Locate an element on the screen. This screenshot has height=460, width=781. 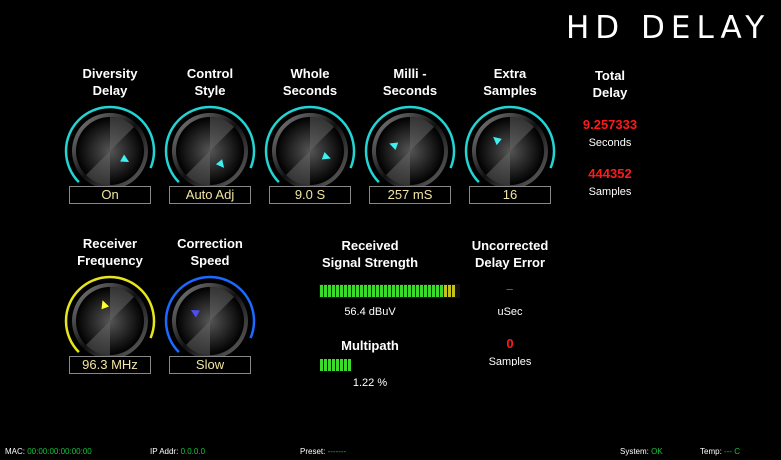
ip-value: 0.0.0.0 is located at coordinates (193, 451).